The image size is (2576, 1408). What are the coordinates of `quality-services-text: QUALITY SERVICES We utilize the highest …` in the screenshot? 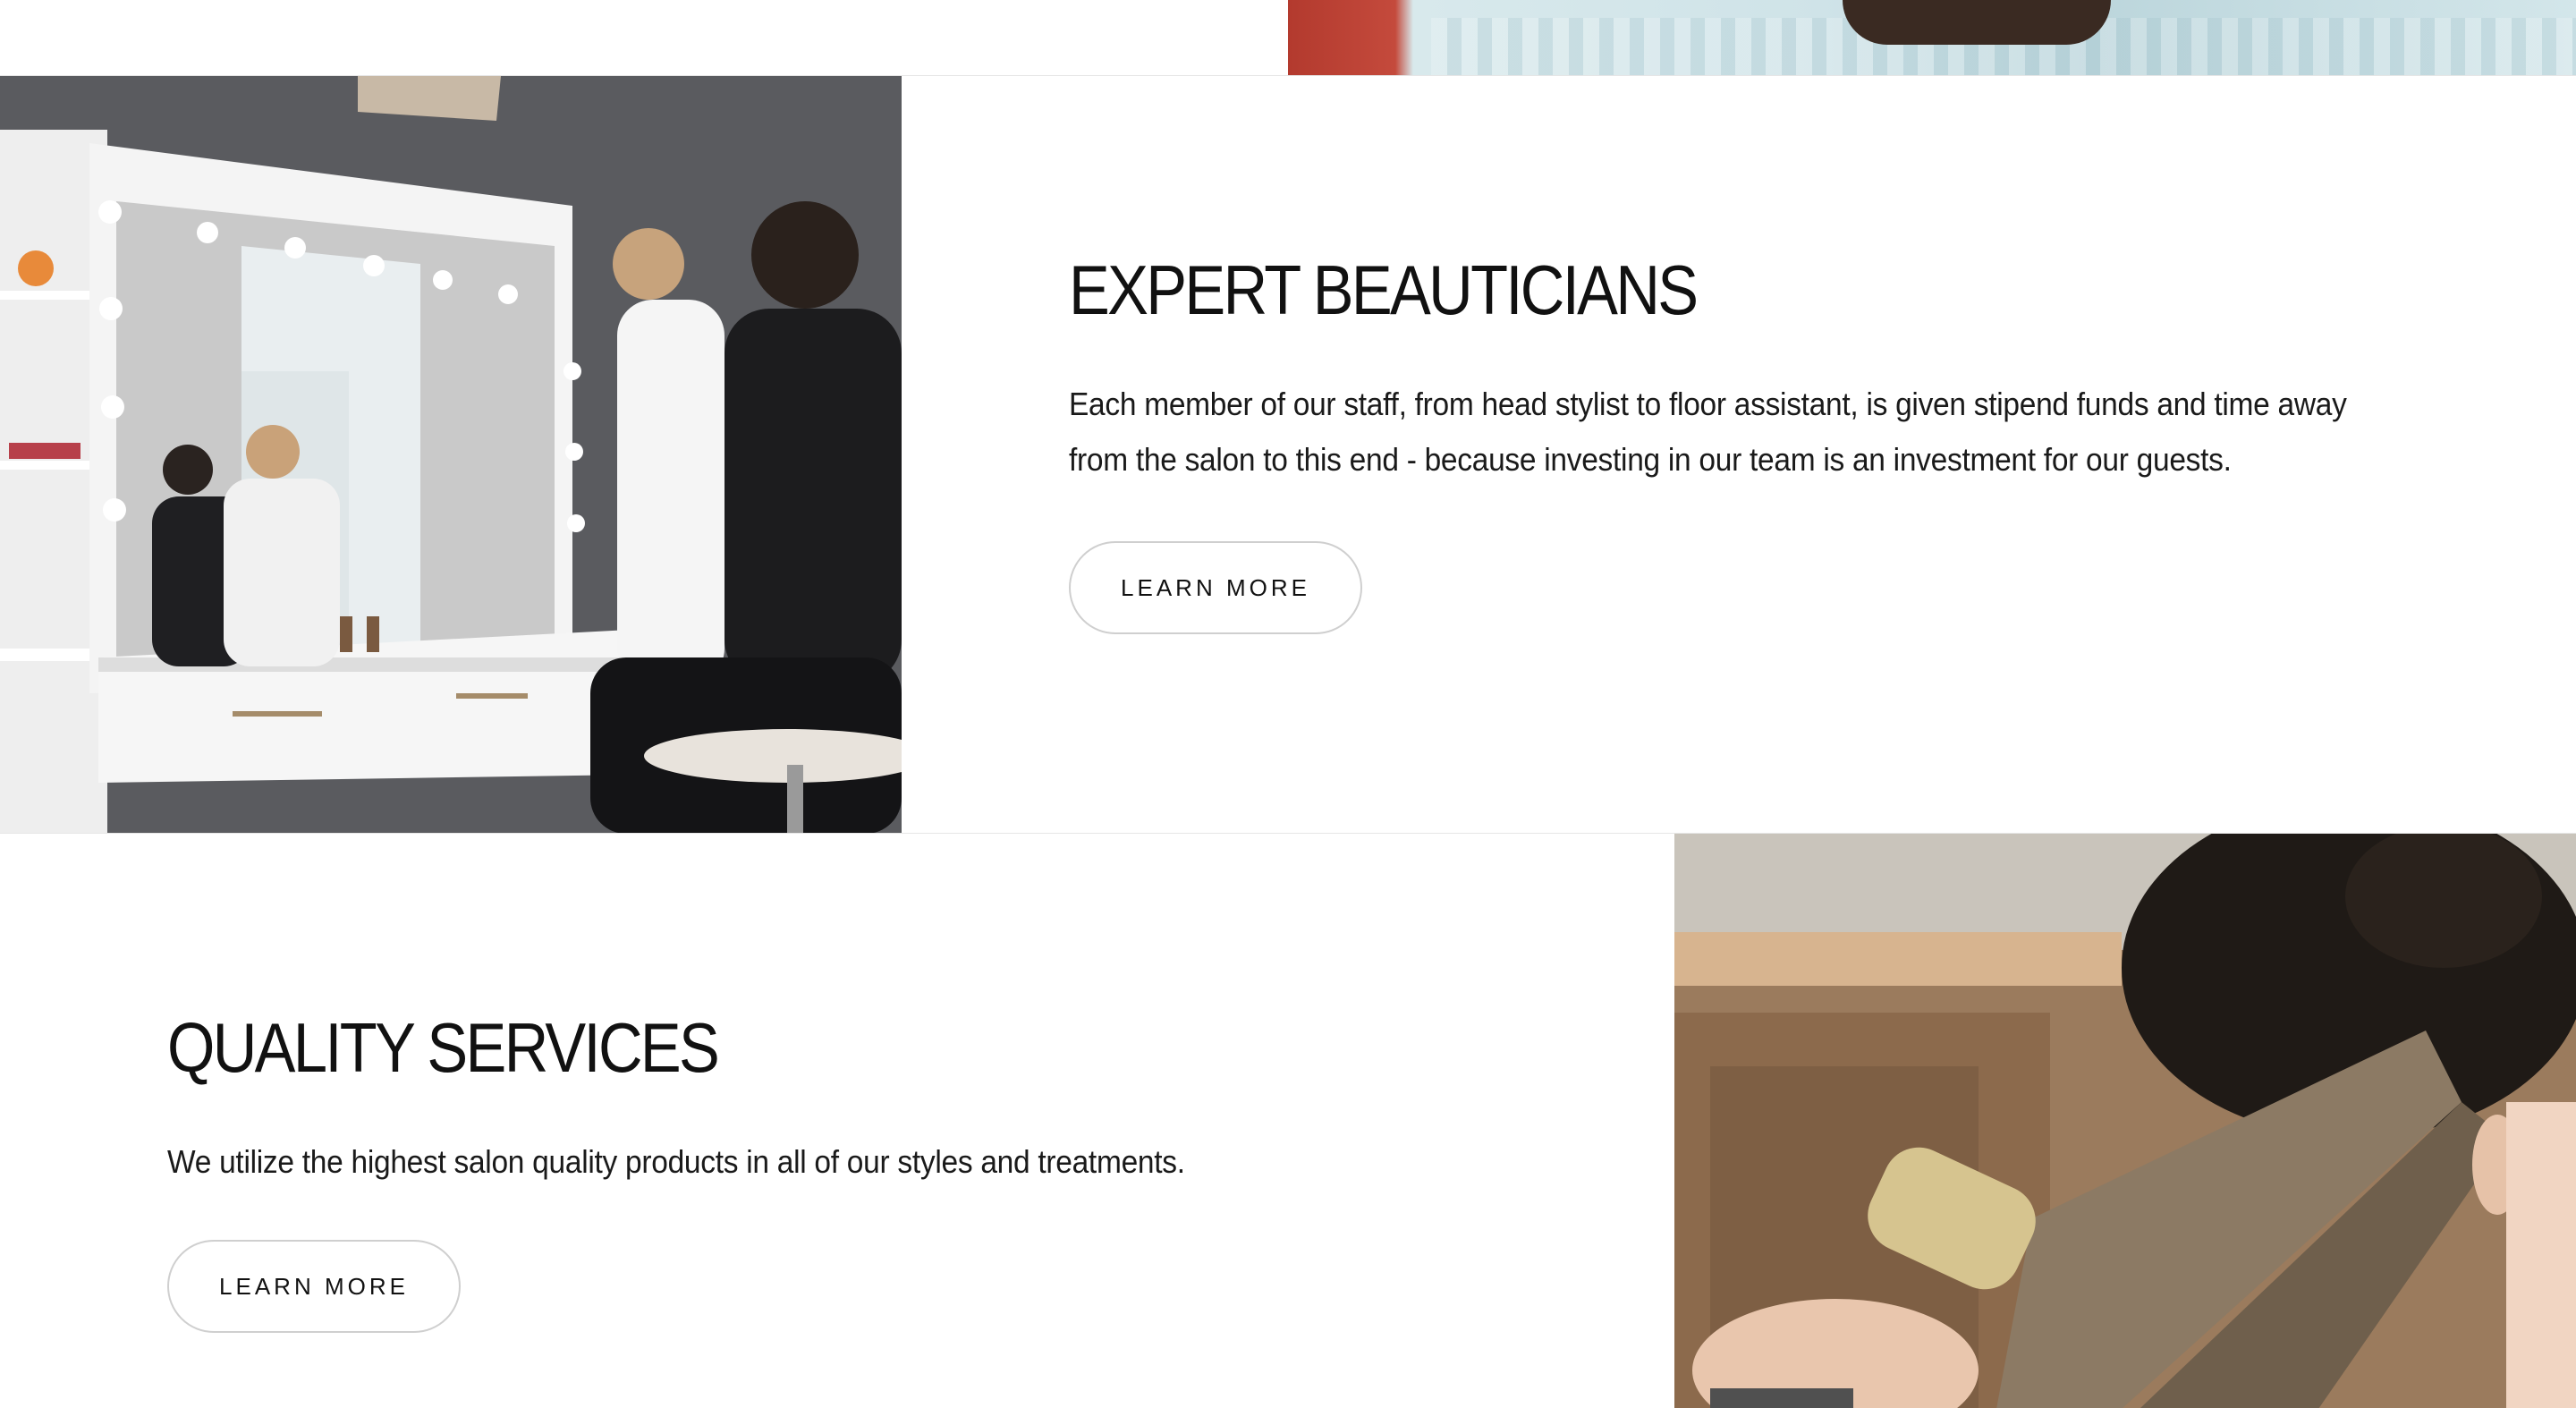 It's located at (838, 1173).